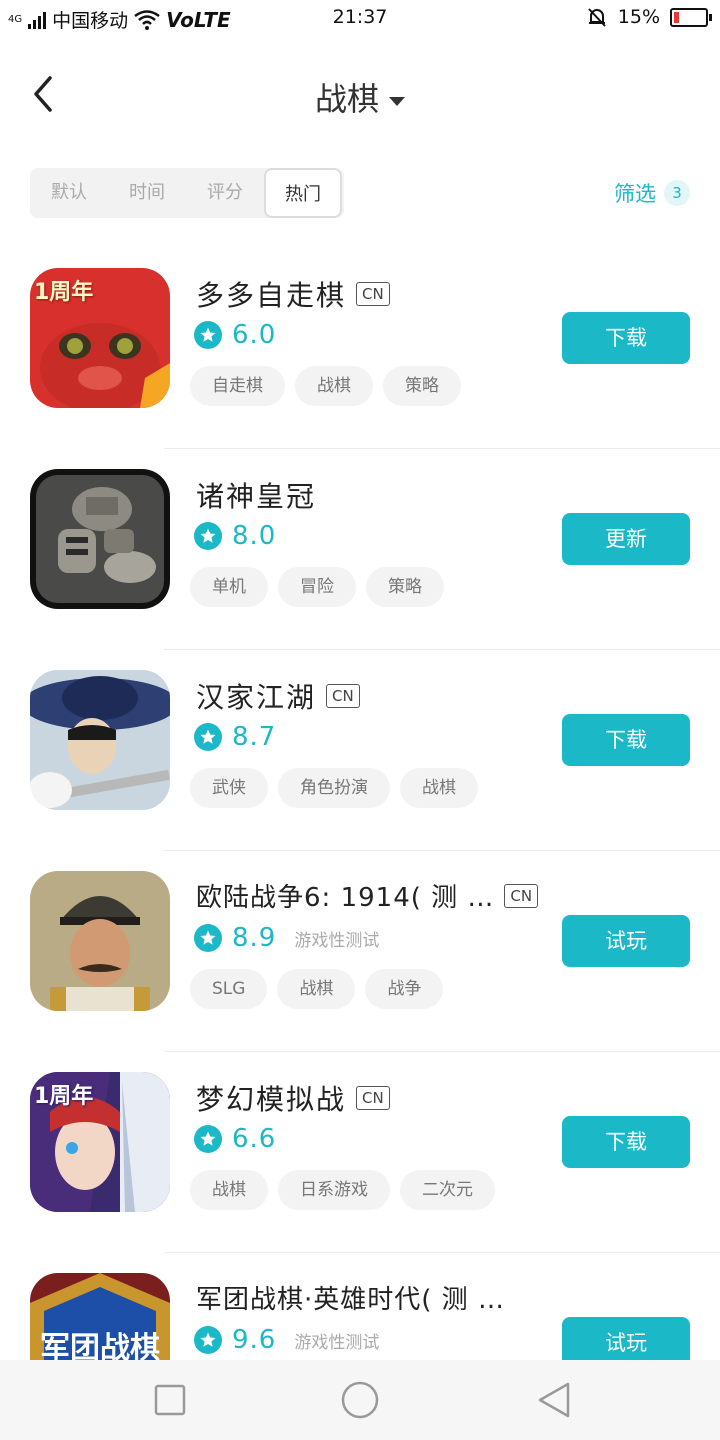 This screenshot has width=720, height=1440. Describe the element at coordinates (397, 101) in the screenshot. I see `dropdown-caret-icon` at that location.